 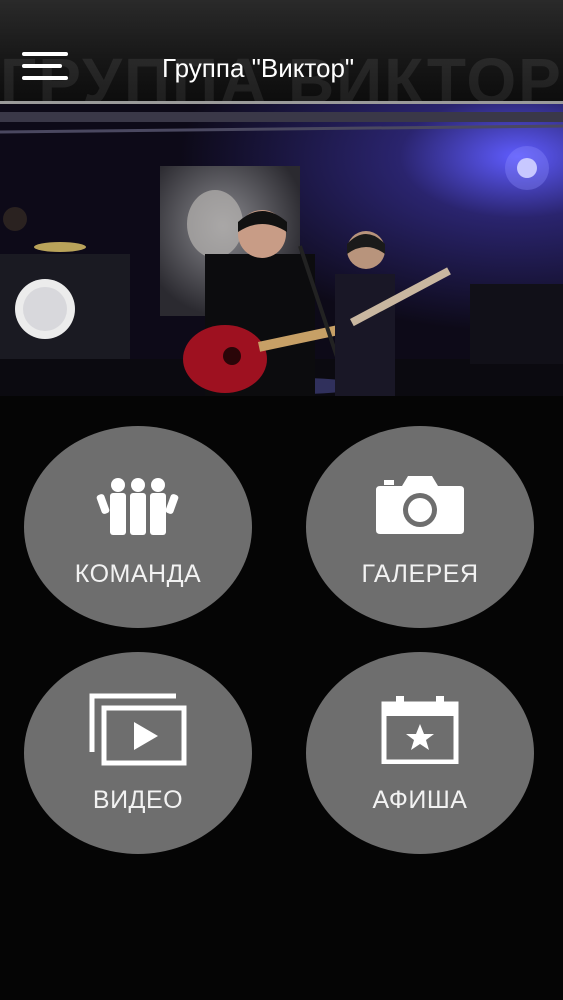 I want to click on video-tile: ВИДЕО, so click(x=138, y=753).